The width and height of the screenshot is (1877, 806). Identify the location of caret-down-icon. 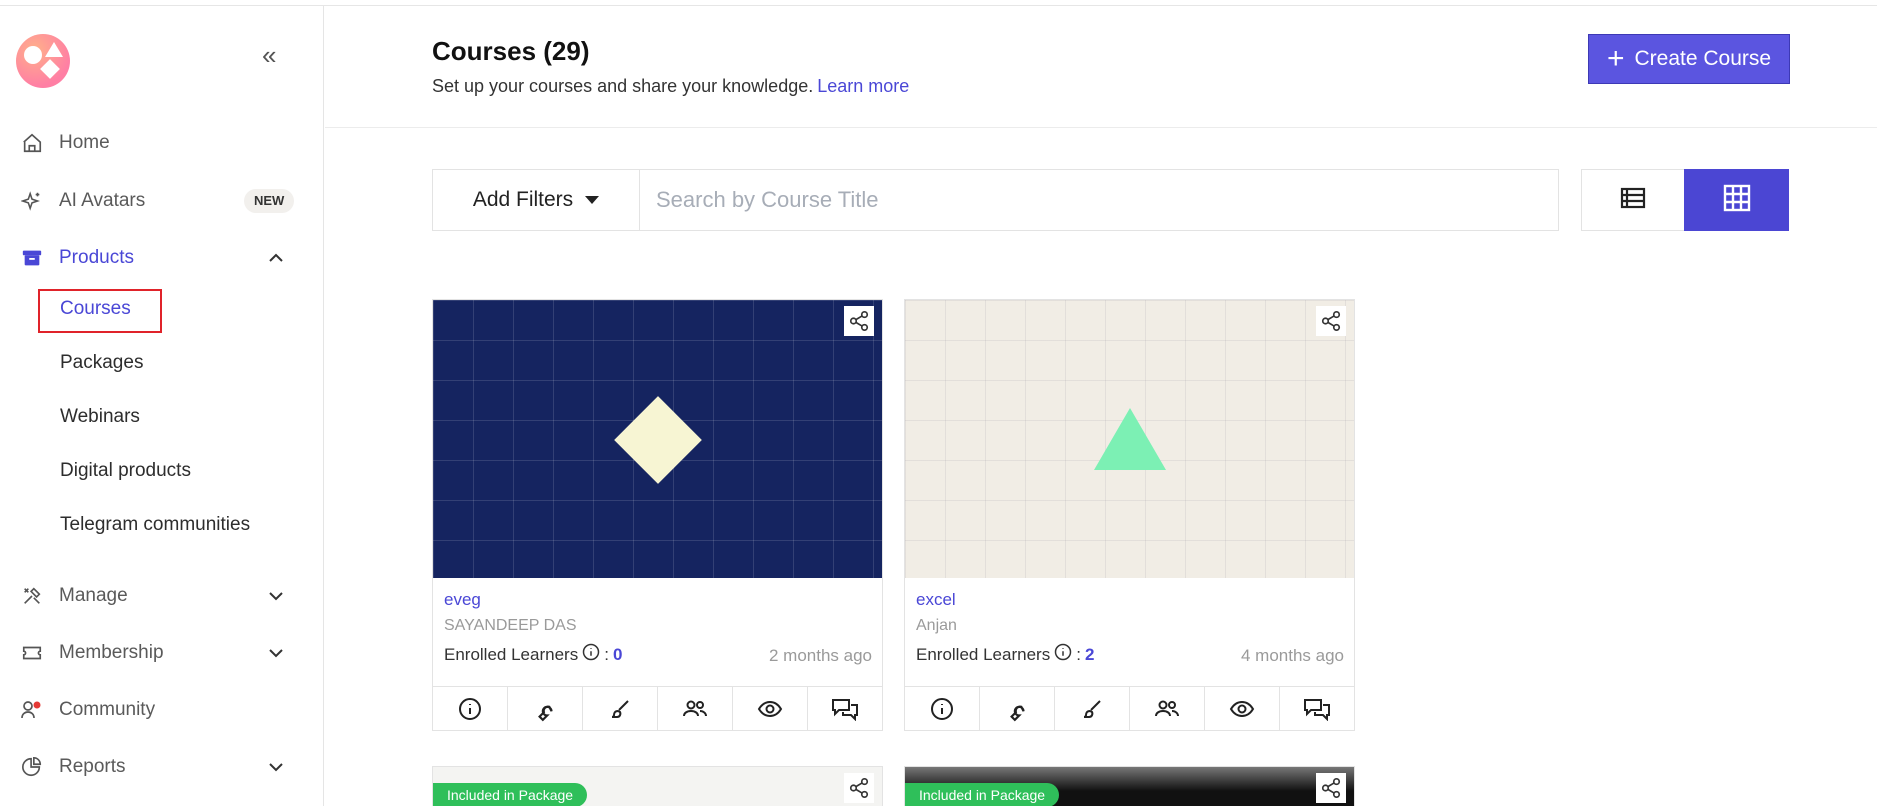
(592, 200).